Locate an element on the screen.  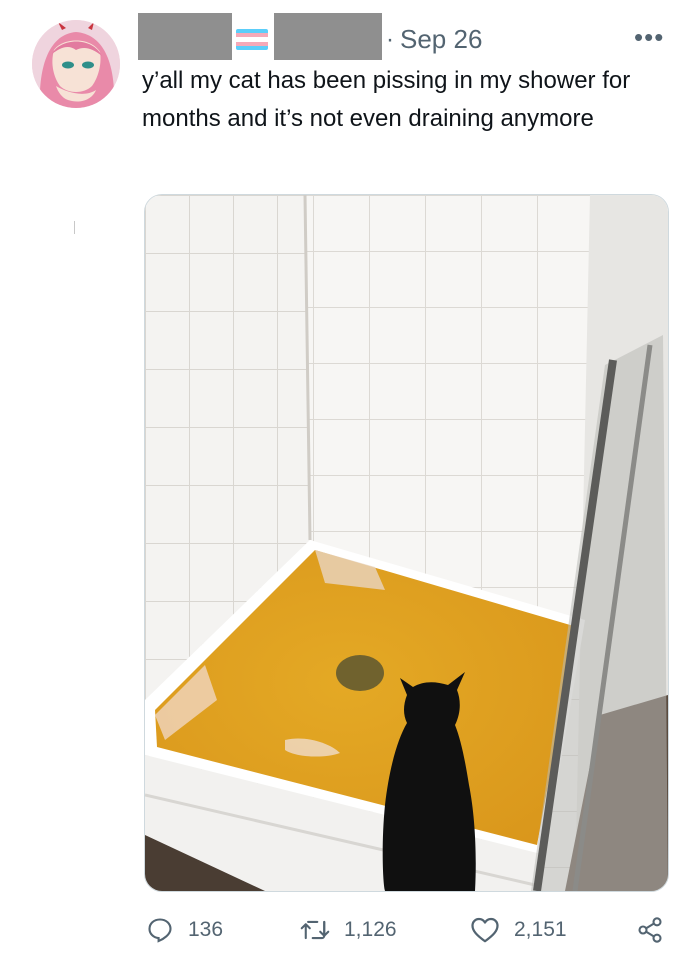
reply-count: 136 is located at coordinates (206, 929).